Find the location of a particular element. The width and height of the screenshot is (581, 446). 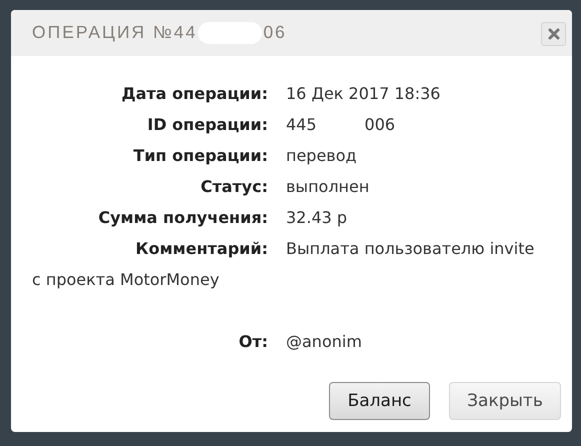

field-value: @anonim is located at coordinates (324, 341).